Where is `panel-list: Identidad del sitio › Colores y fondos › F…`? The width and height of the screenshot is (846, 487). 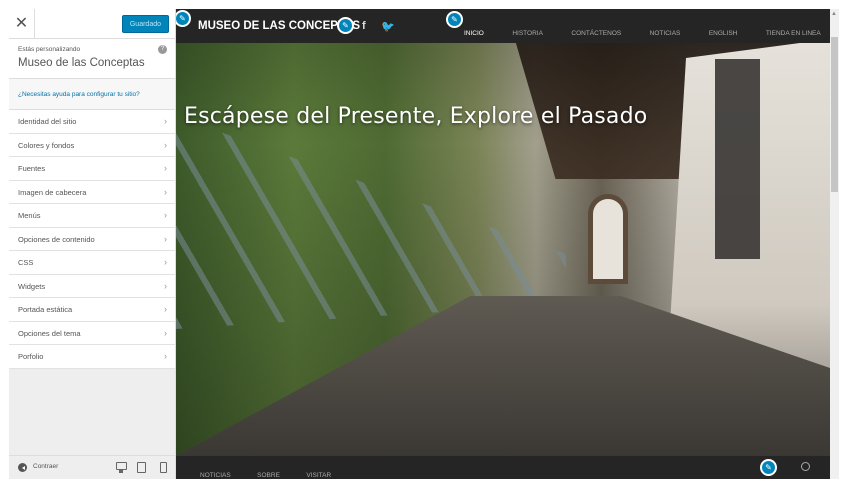
panel-list: Identidad del sitio › Colores y fondos › F… is located at coordinates (92, 239).